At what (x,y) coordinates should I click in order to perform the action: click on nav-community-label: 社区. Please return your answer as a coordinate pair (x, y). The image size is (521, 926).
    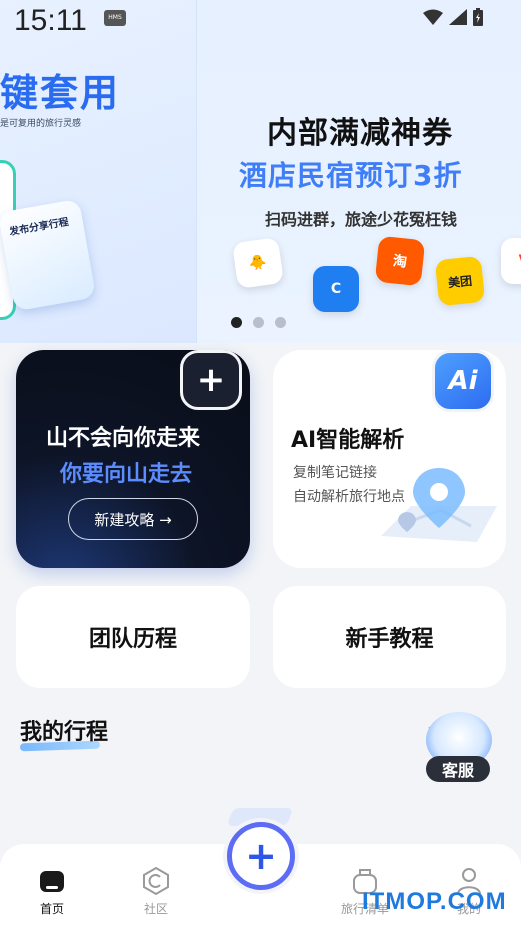
    Looking at the image, I should click on (155, 909).